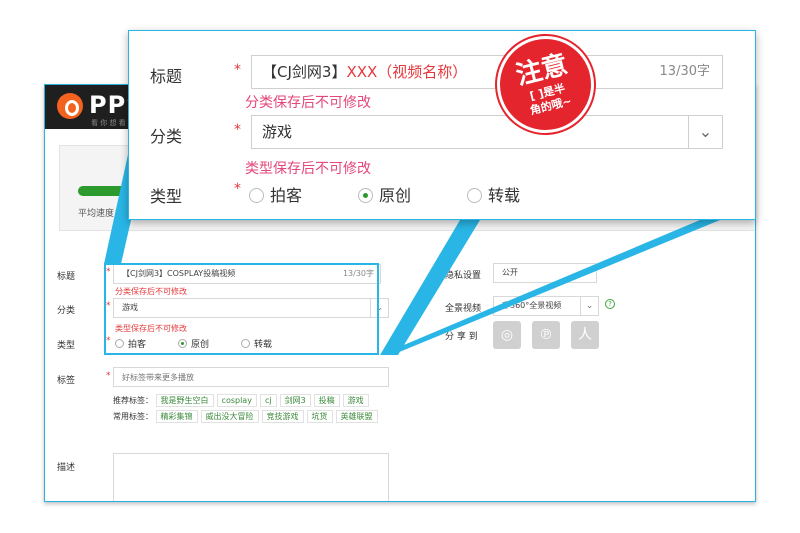 This screenshot has height=533, width=800. I want to click on zoom-title-hint: 分类保存后不可修改, so click(308, 103).